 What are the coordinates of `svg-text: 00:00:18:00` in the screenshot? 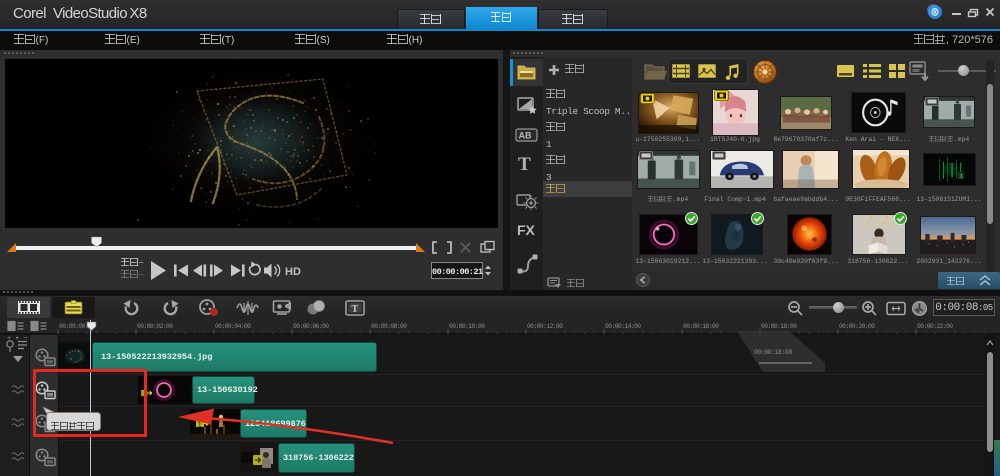 It's located at (779, 326).